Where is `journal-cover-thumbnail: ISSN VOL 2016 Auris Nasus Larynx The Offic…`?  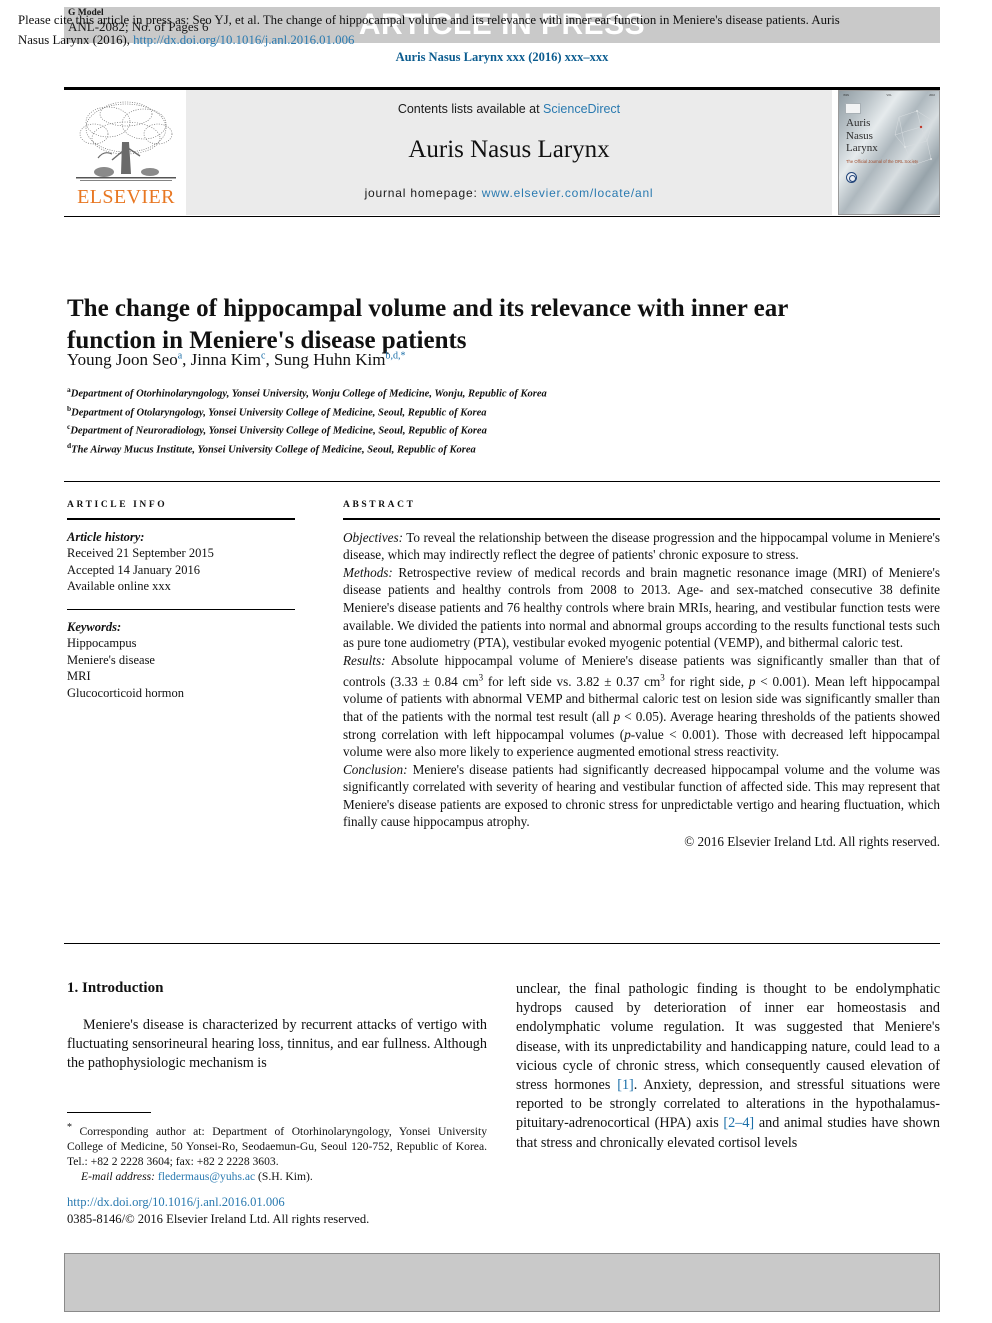
journal-cover-thumbnail: ISSN VOL 2016 Auris Nasus Larynx The Offic… is located at coordinates (889, 152).